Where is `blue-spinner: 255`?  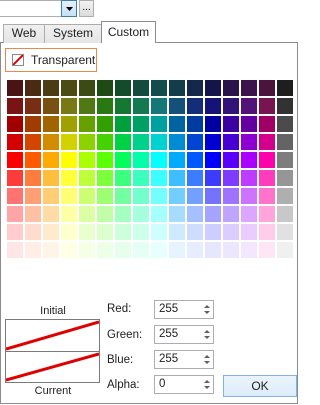 blue-spinner: 255 is located at coordinates (184, 359).